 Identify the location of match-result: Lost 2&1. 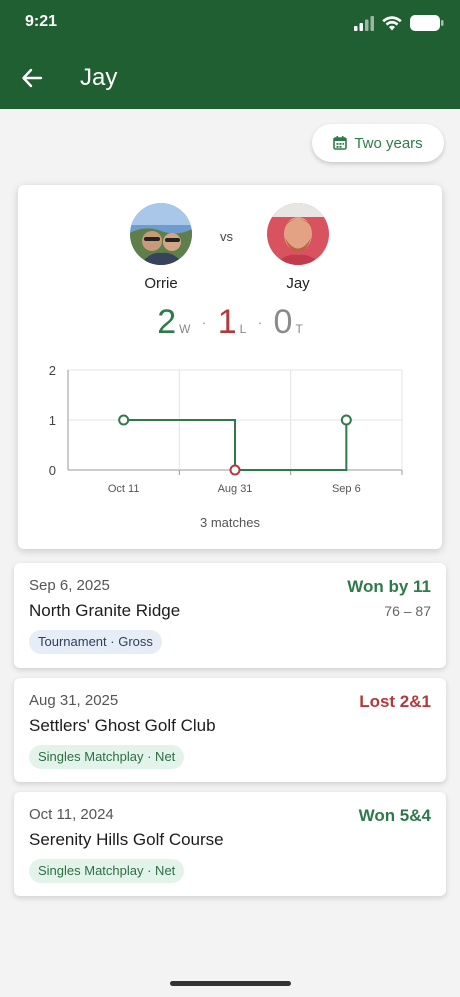
(395, 701).